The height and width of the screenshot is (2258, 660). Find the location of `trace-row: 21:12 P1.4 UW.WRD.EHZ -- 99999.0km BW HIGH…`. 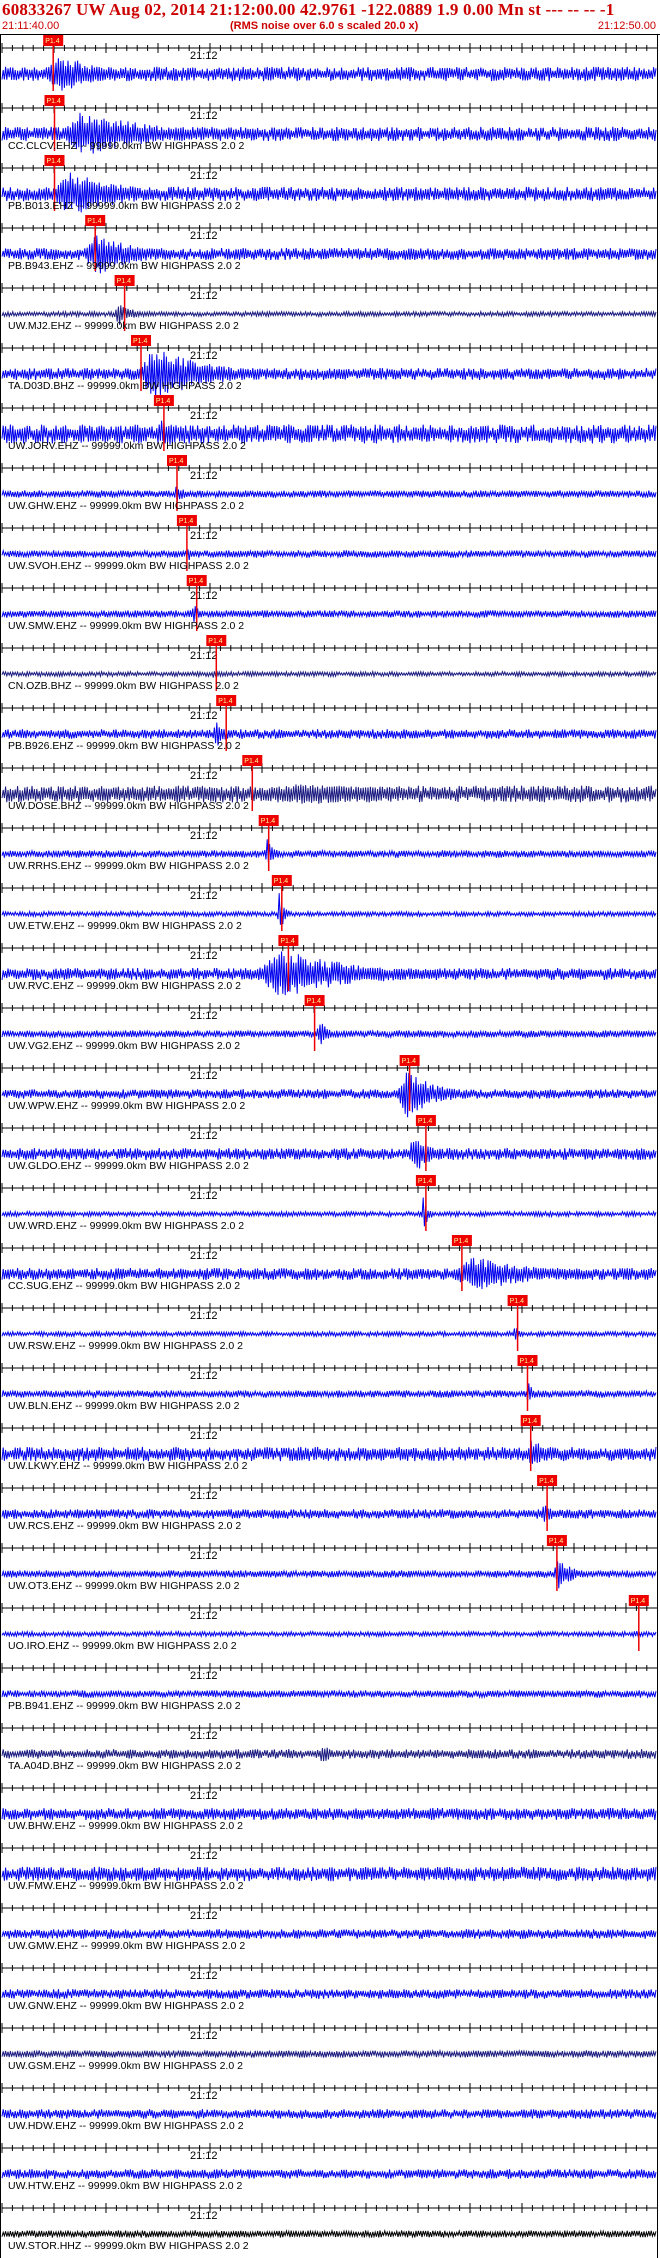

trace-row: 21:12 P1.4 UW.WRD.EHZ -- 99999.0km BW HIGH… is located at coordinates (329, 1203).